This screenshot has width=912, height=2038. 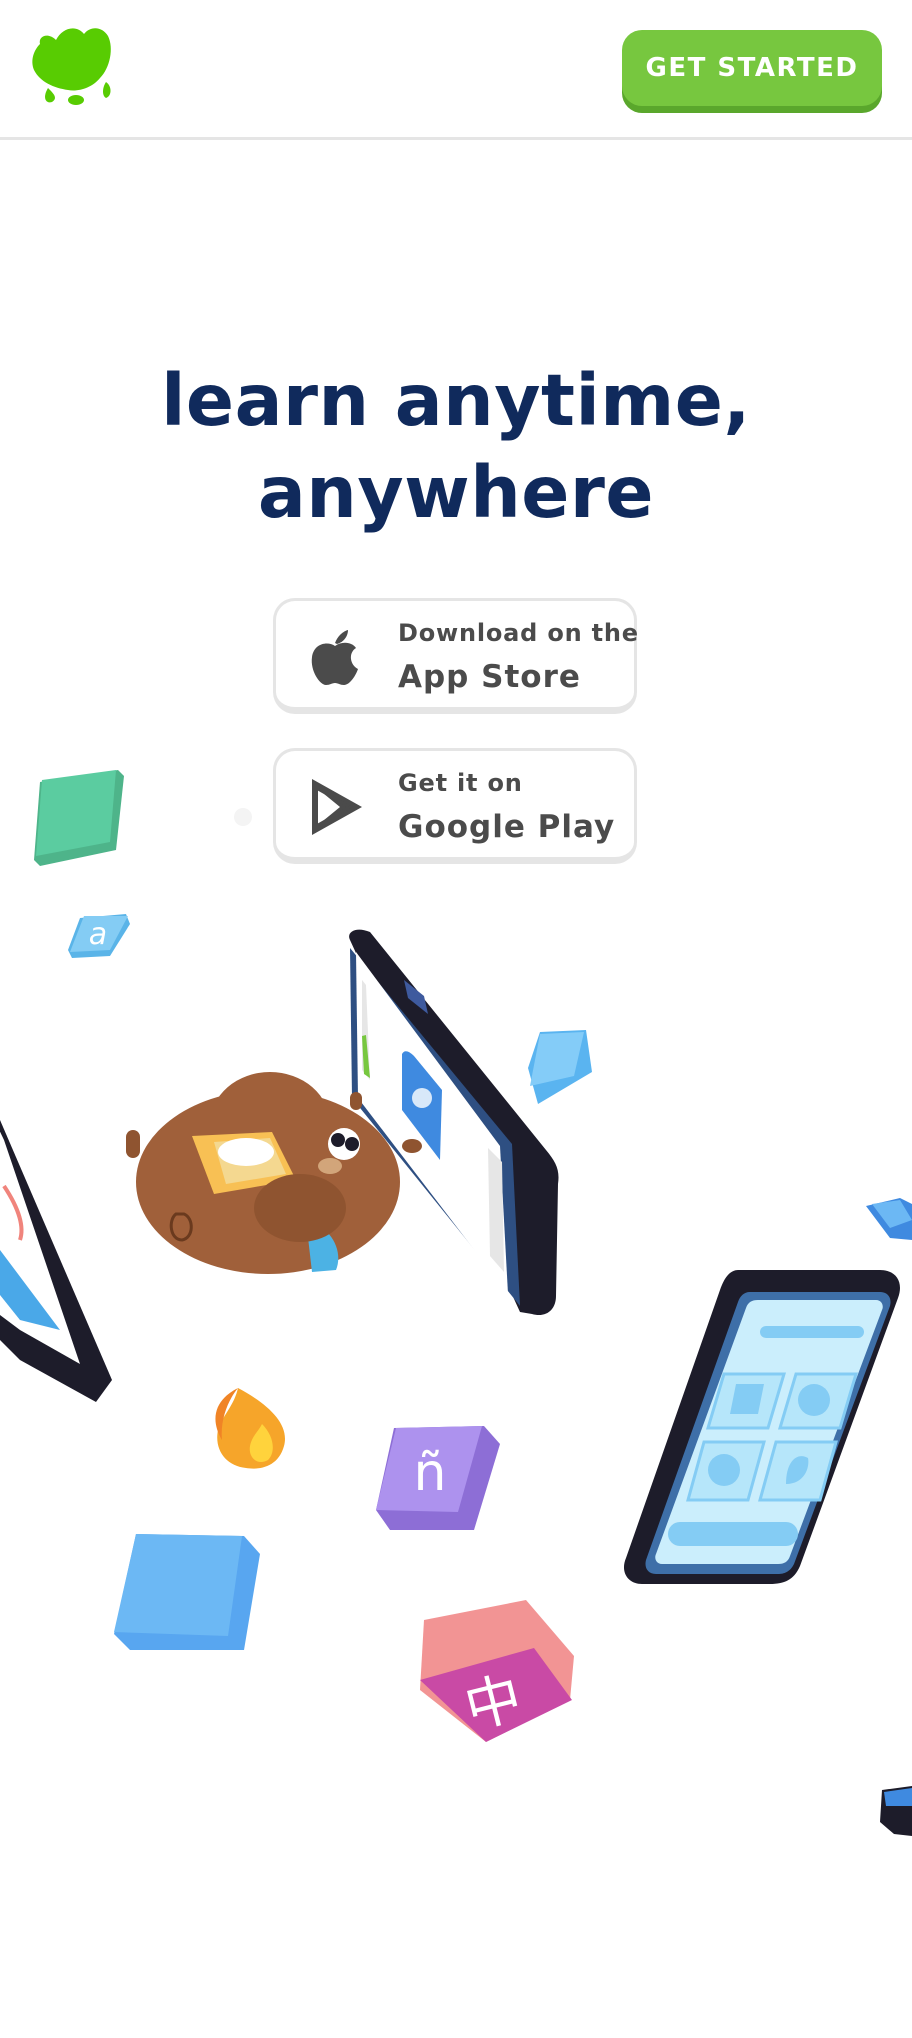 What do you see at coordinates (497, 1671) in the screenshot?
I see `letter-chinese-tile-icon: 中` at bounding box center [497, 1671].